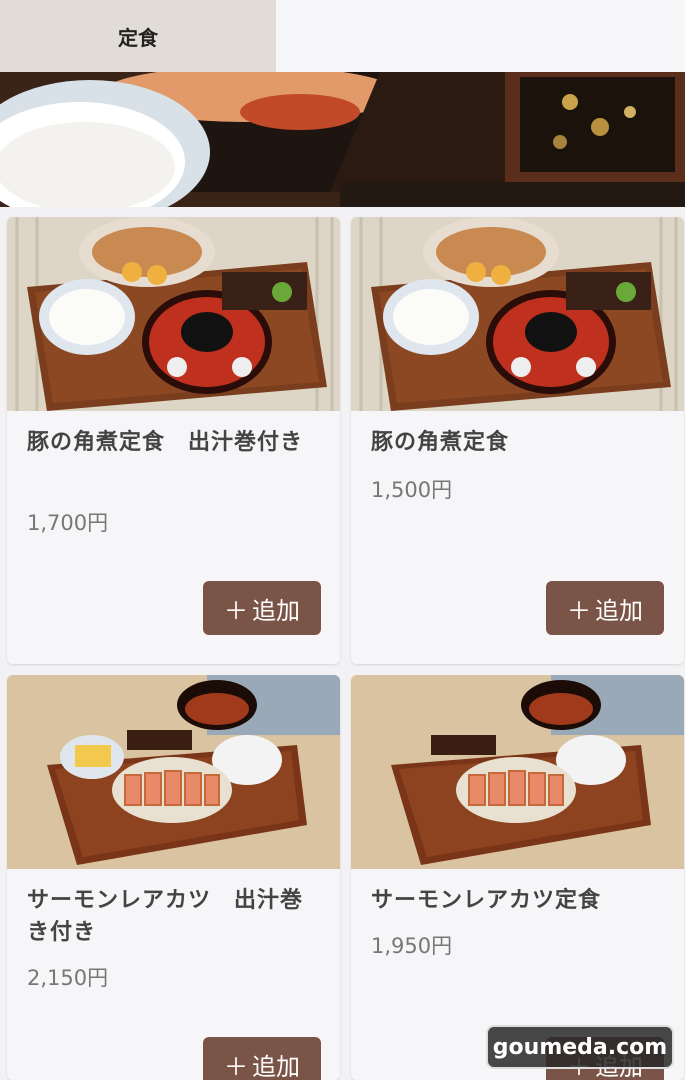  What do you see at coordinates (486, 900) in the screenshot?
I see `menu-item-name: サーモンレアカツ定食` at bounding box center [486, 900].